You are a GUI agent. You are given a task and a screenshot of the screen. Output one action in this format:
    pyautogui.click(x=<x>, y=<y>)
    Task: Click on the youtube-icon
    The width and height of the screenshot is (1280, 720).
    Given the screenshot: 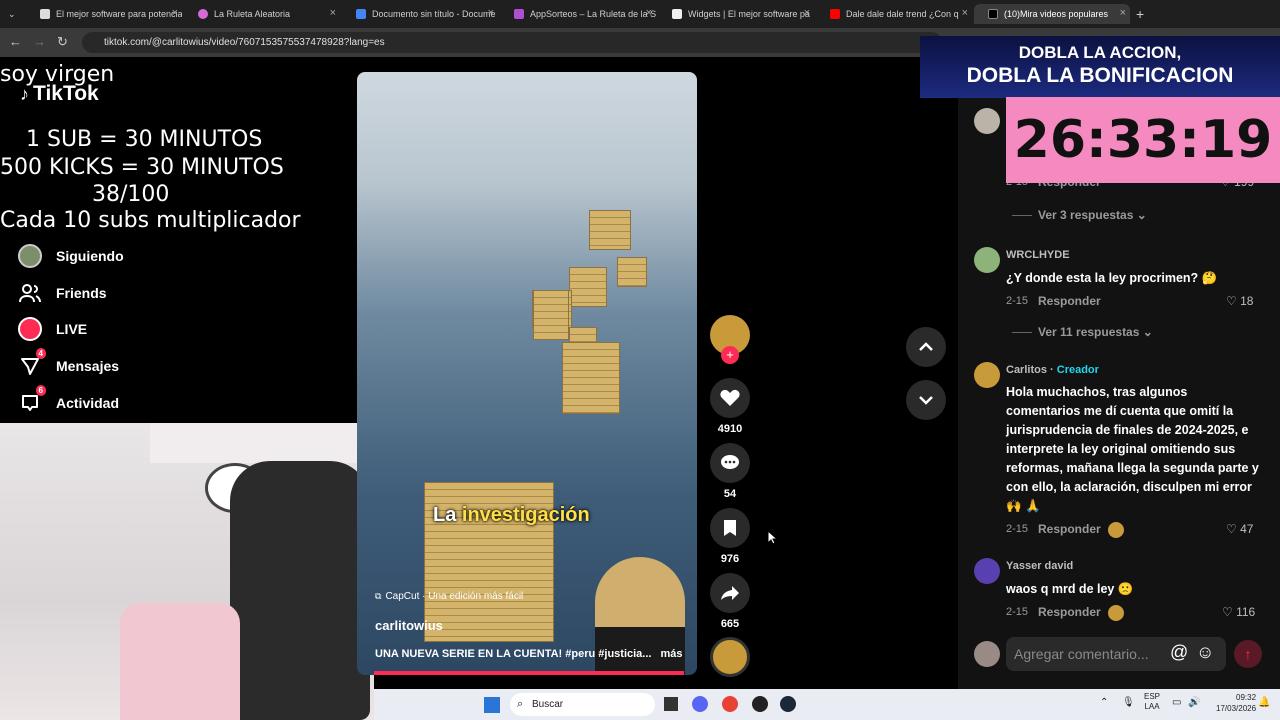 What is the action you would take?
    pyautogui.click(x=835, y=14)
    